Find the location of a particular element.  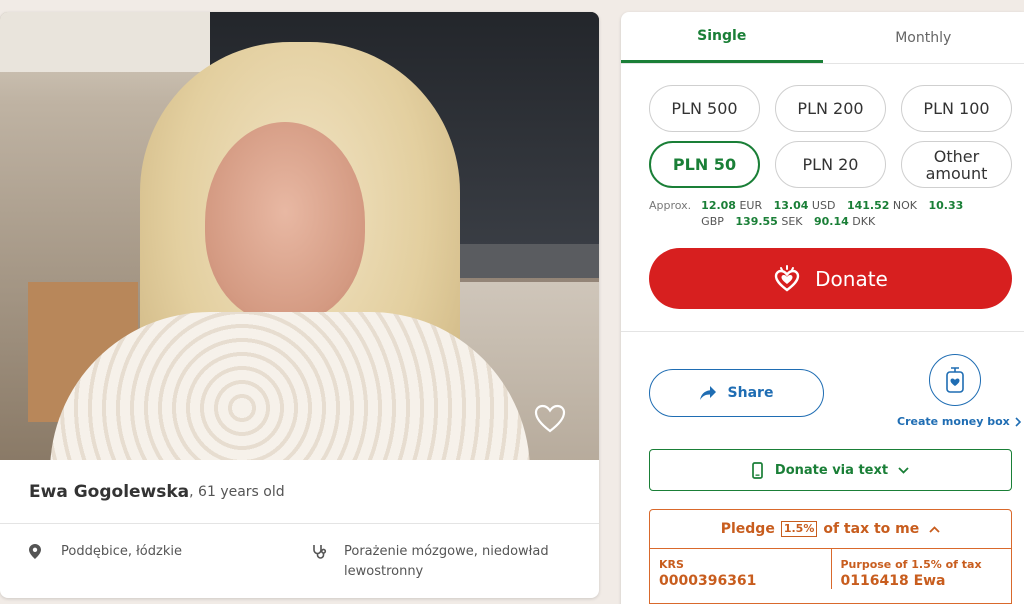

share-label: Share is located at coordinates (750, 393).